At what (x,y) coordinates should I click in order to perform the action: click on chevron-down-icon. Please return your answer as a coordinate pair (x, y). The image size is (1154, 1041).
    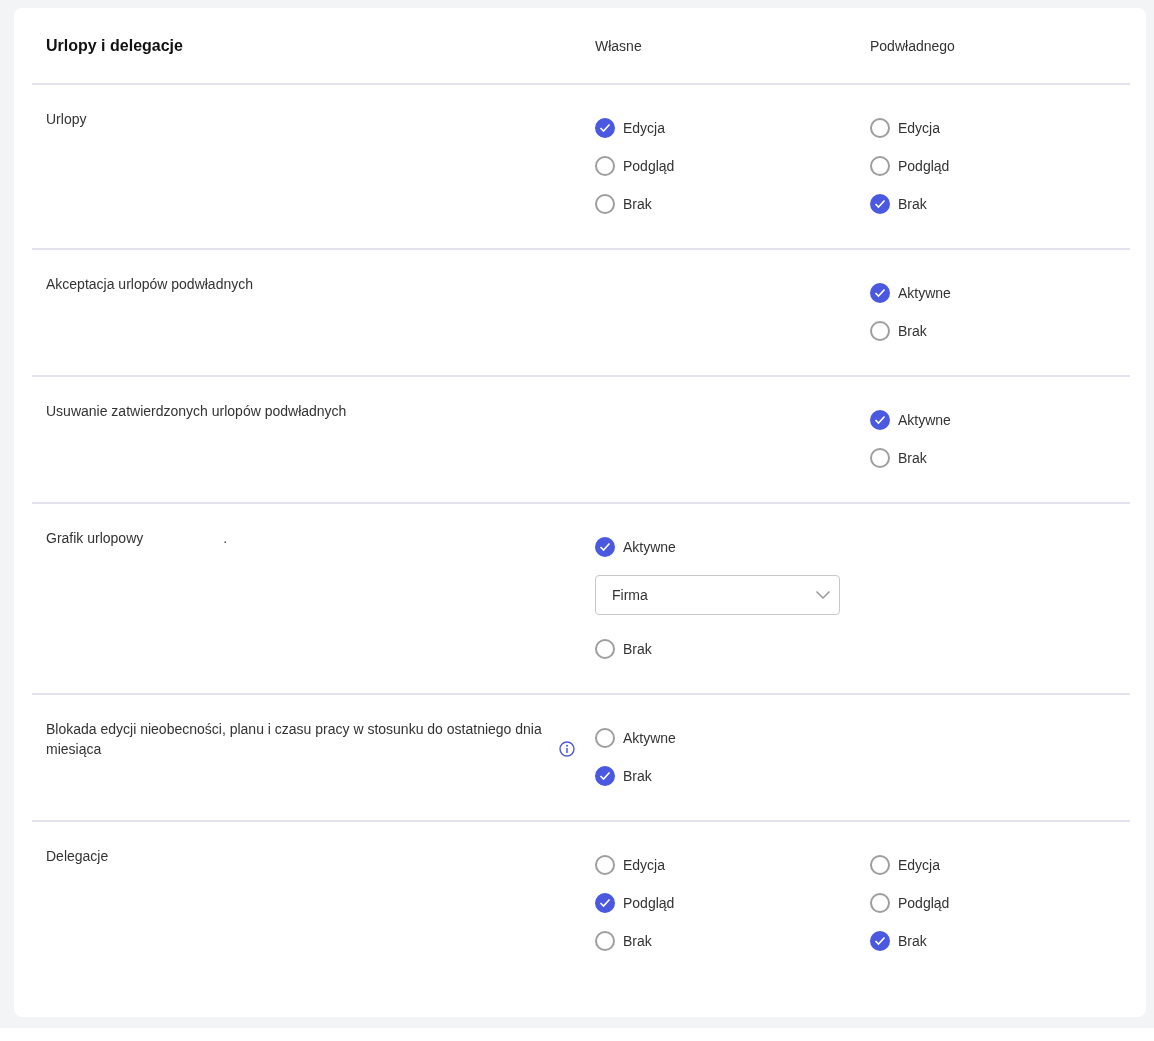
    Looking at the image, I should click on (823, 595).